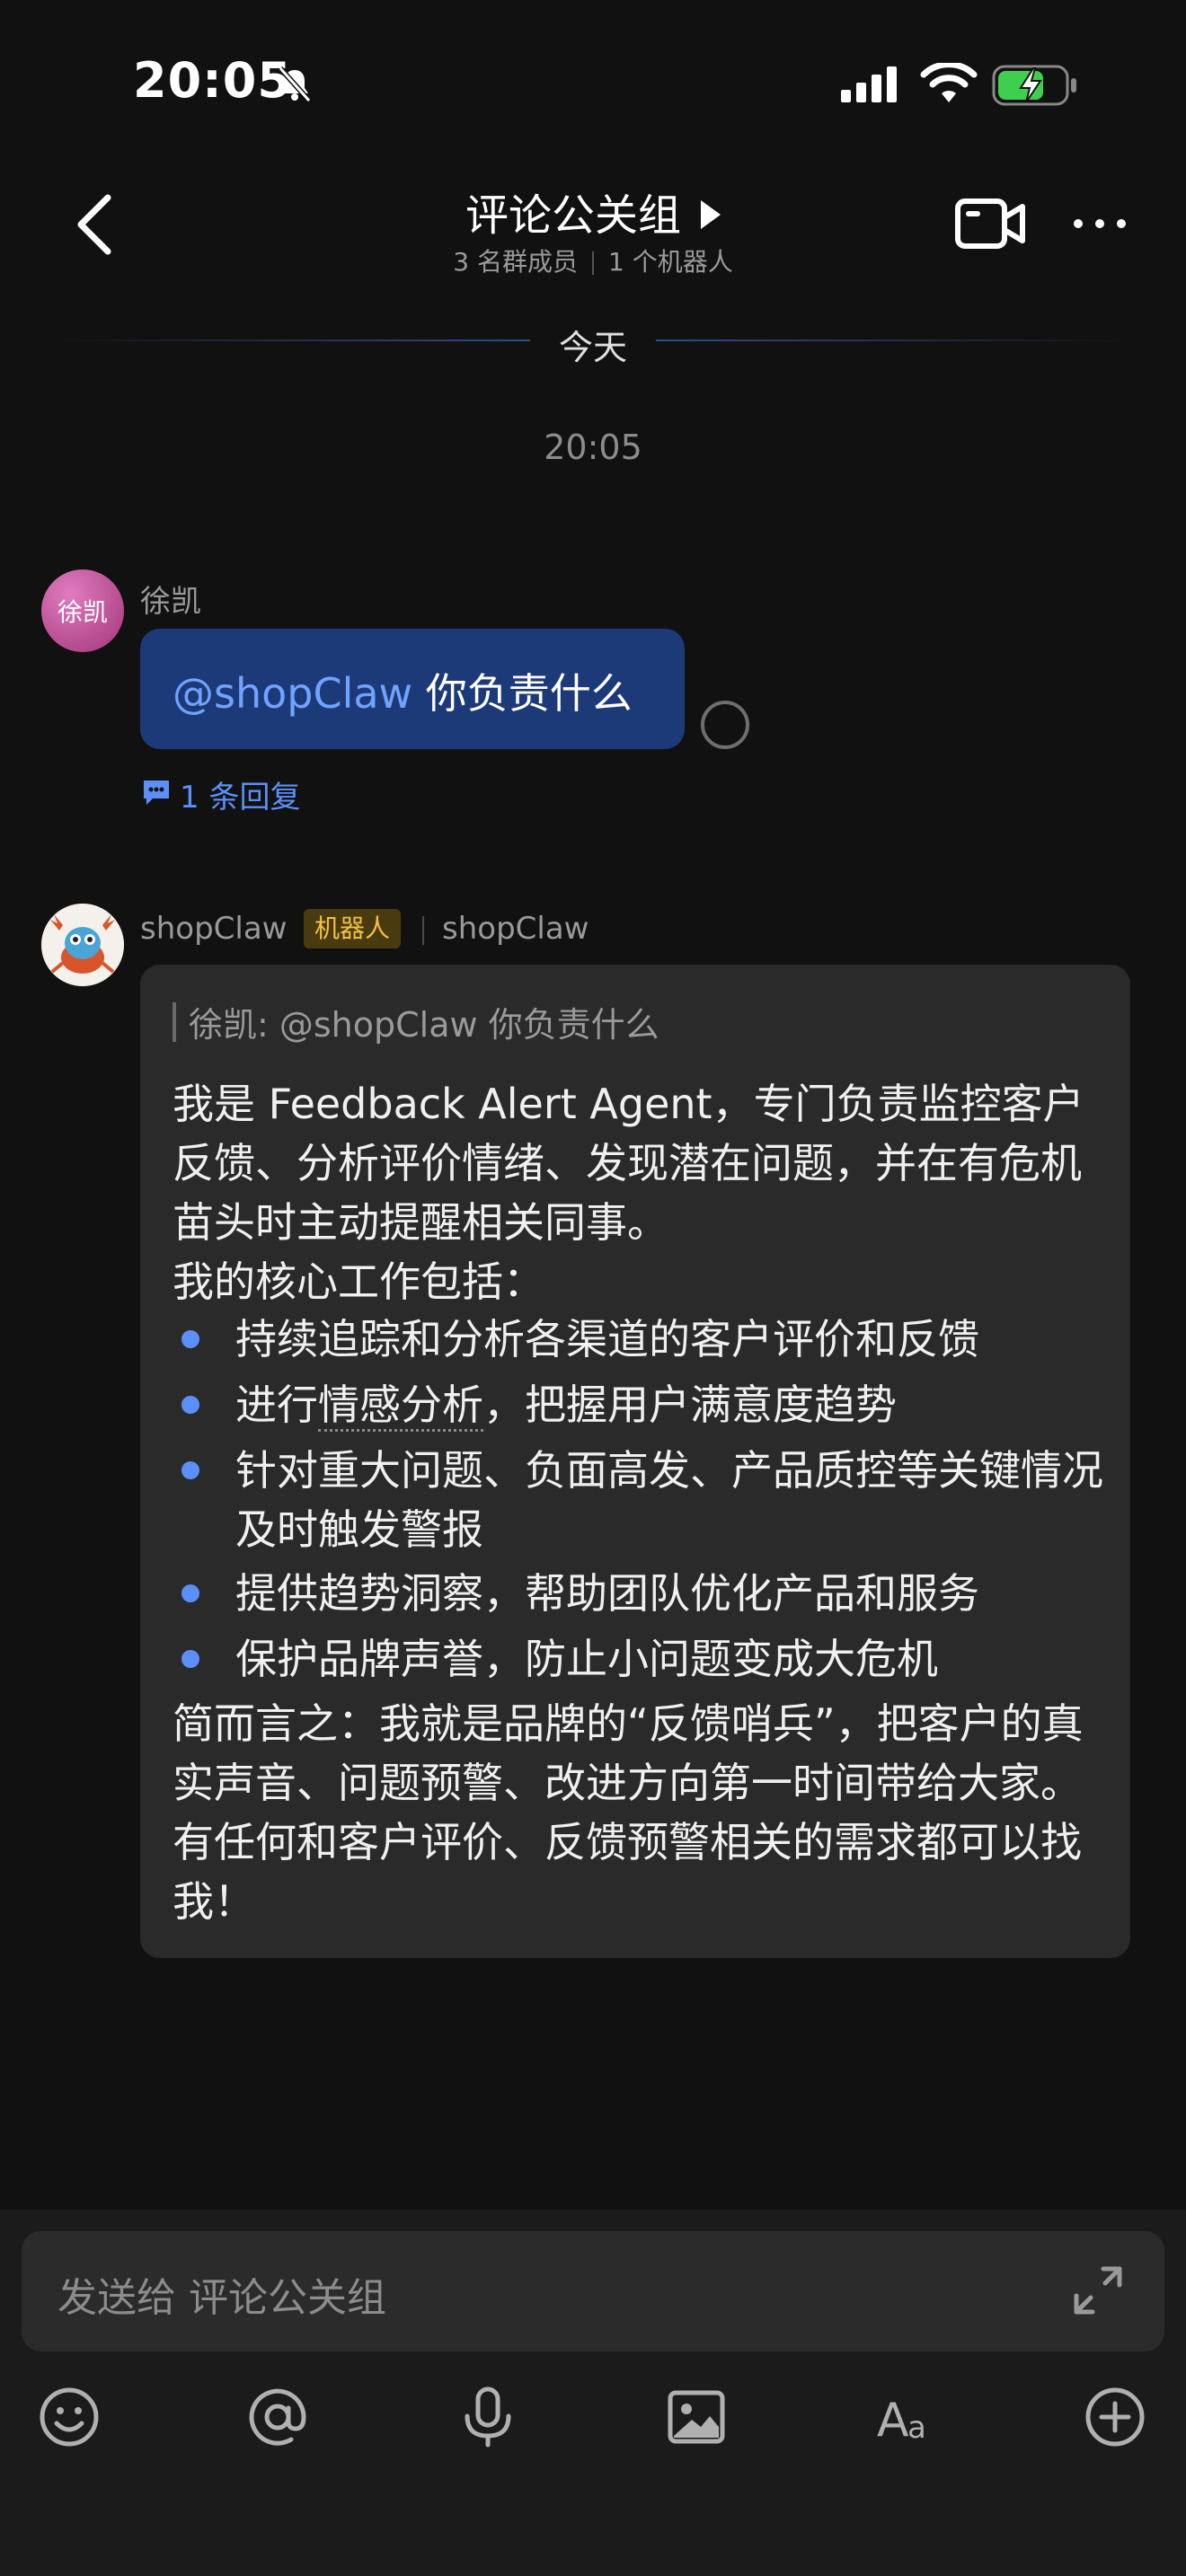  What do you see at coordinates (295, 84) in the screenshot?
I see `bell-muted-icon` at bounding box center [295, 84].